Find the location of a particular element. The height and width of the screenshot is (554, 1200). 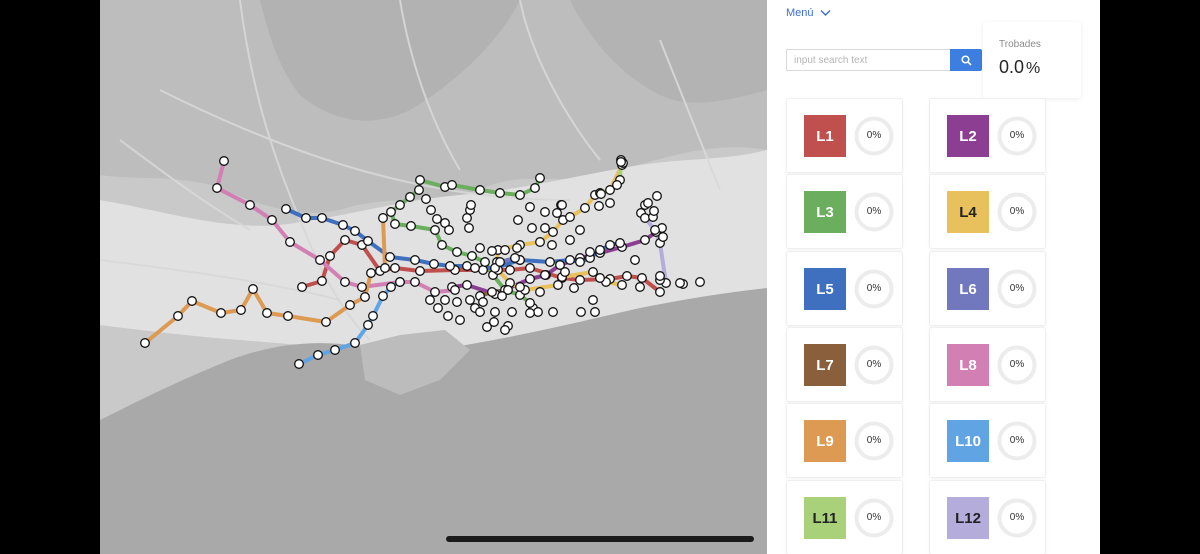

line-card: L3 0% is located at coordinates (844, 211).